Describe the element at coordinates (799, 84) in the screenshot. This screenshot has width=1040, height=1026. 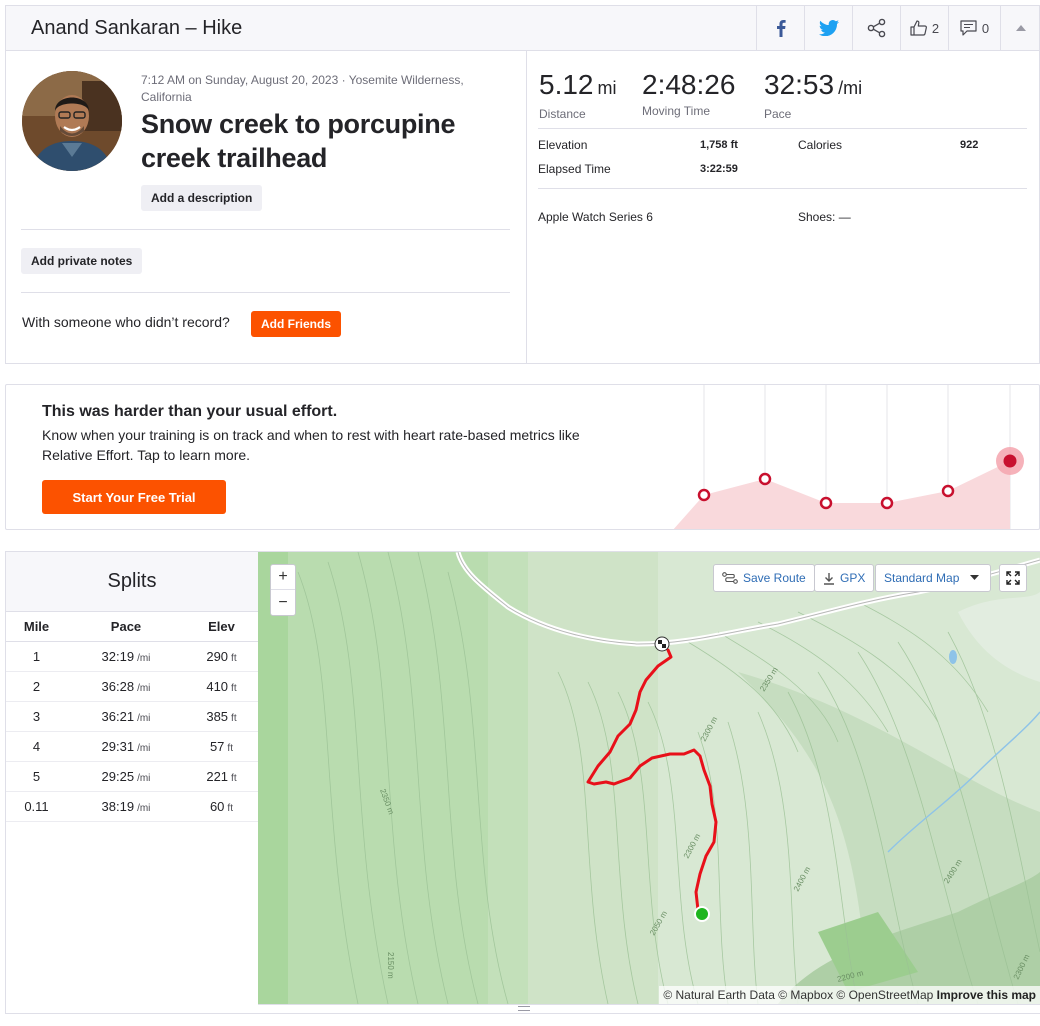
I see `pace-value: 32:53` at that location.